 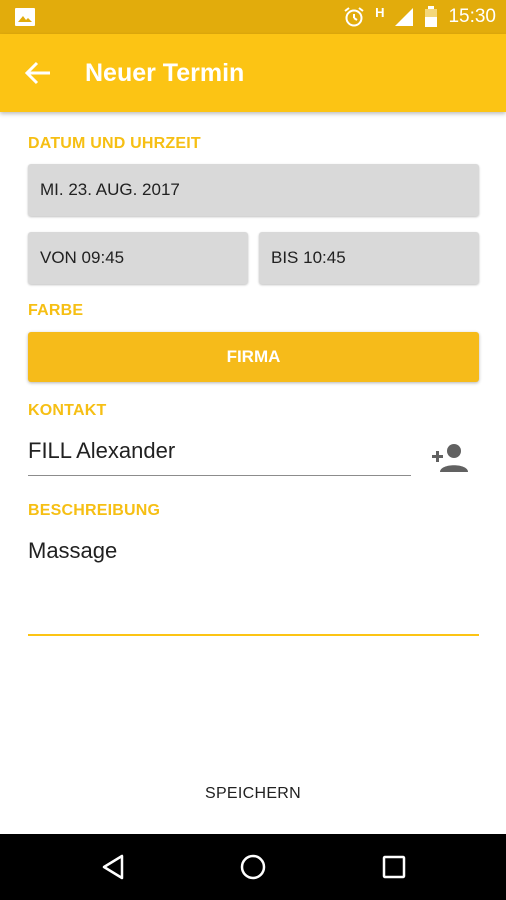 I want to click on contact-label: KONTAKT, so click(x=67, y=410).